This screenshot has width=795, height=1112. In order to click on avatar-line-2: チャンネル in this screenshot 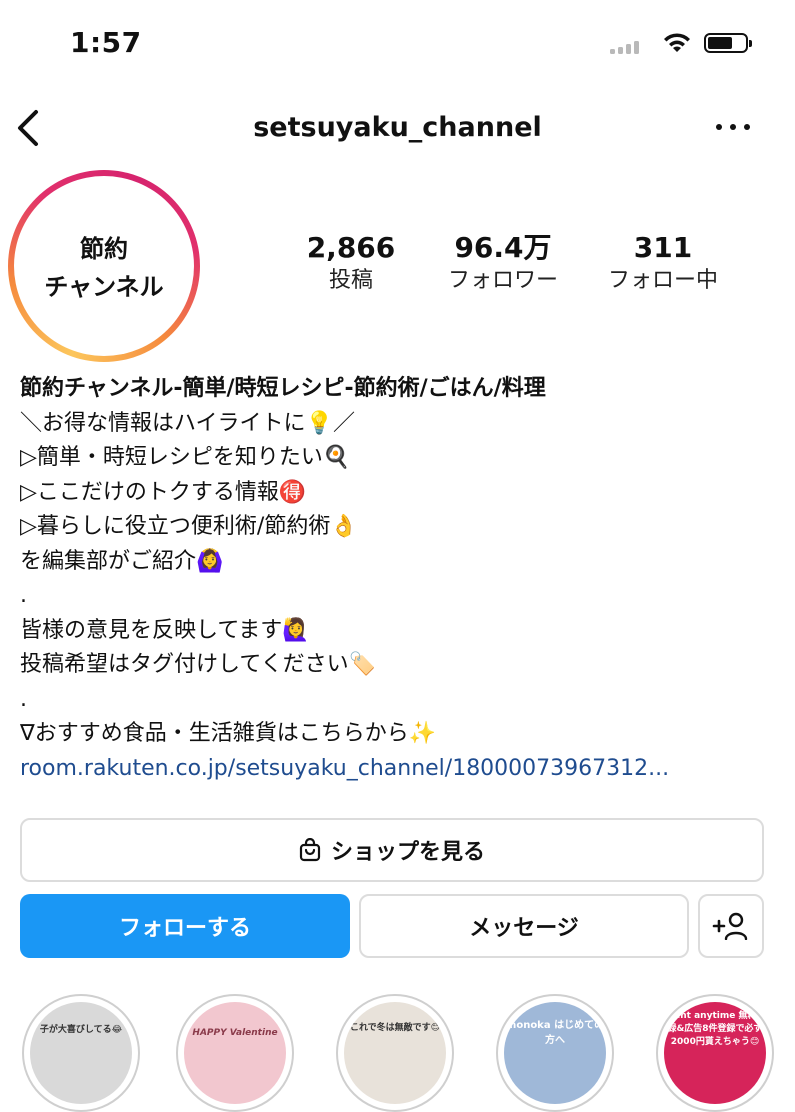, I will do `click(104, 287)`.